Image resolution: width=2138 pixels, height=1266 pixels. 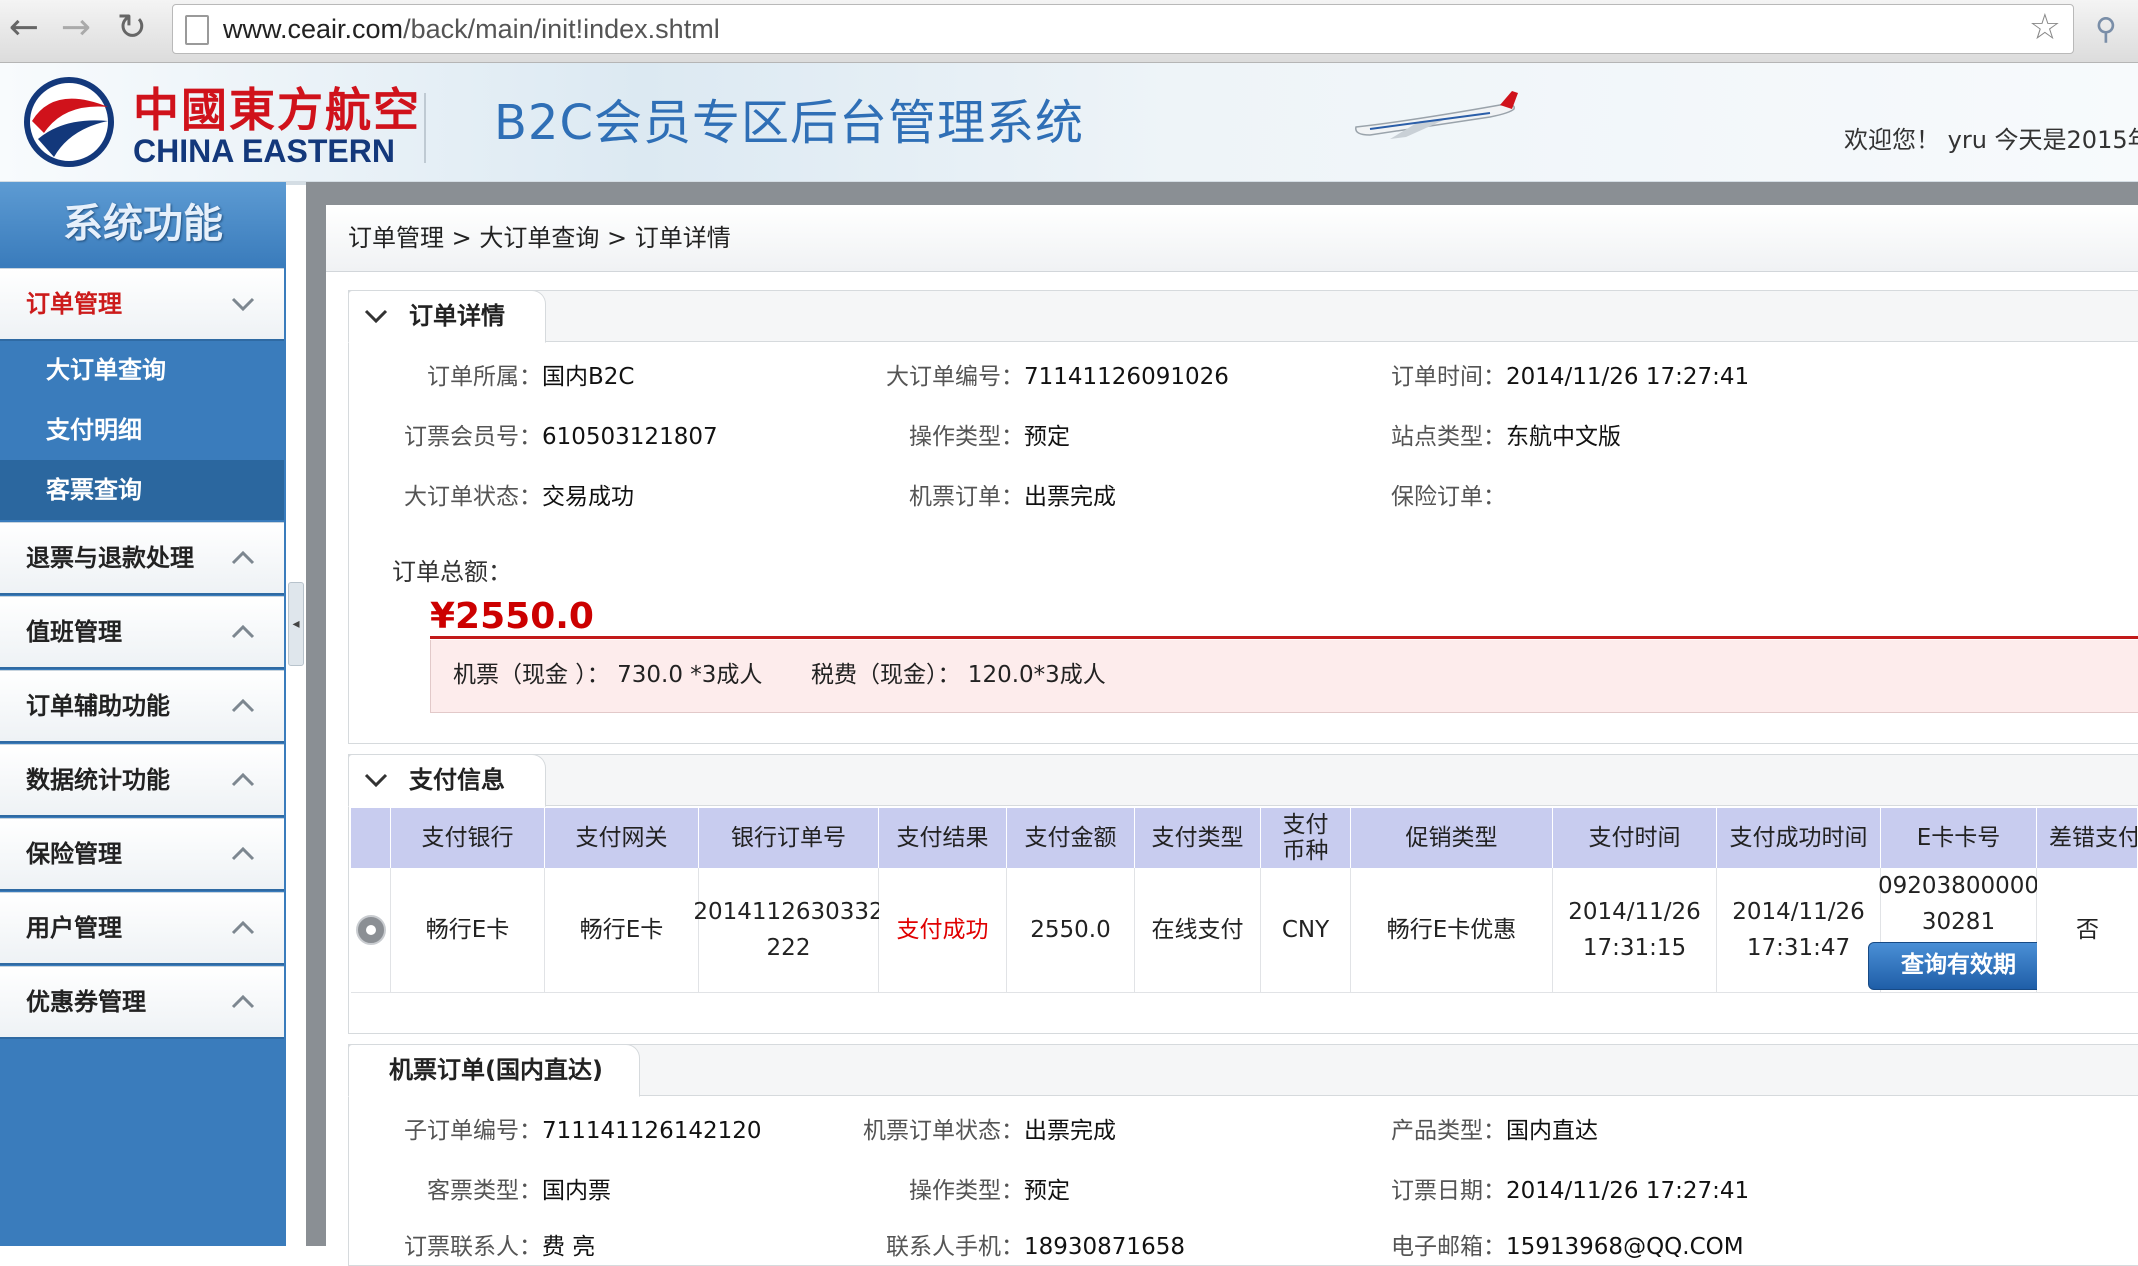 What do you see at coordinates (457, 780) in the screenshot?
I see `tab-label: 支付信息` at bounding box center [457, 780].